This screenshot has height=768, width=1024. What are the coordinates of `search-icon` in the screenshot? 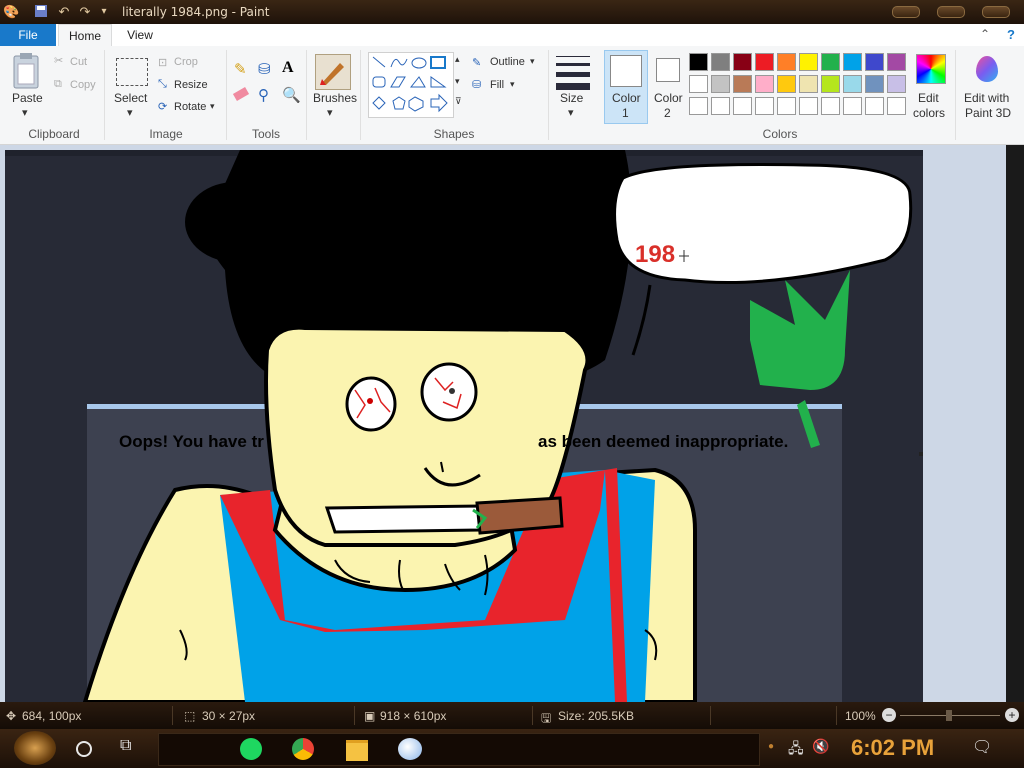 It's located at (84, 749).